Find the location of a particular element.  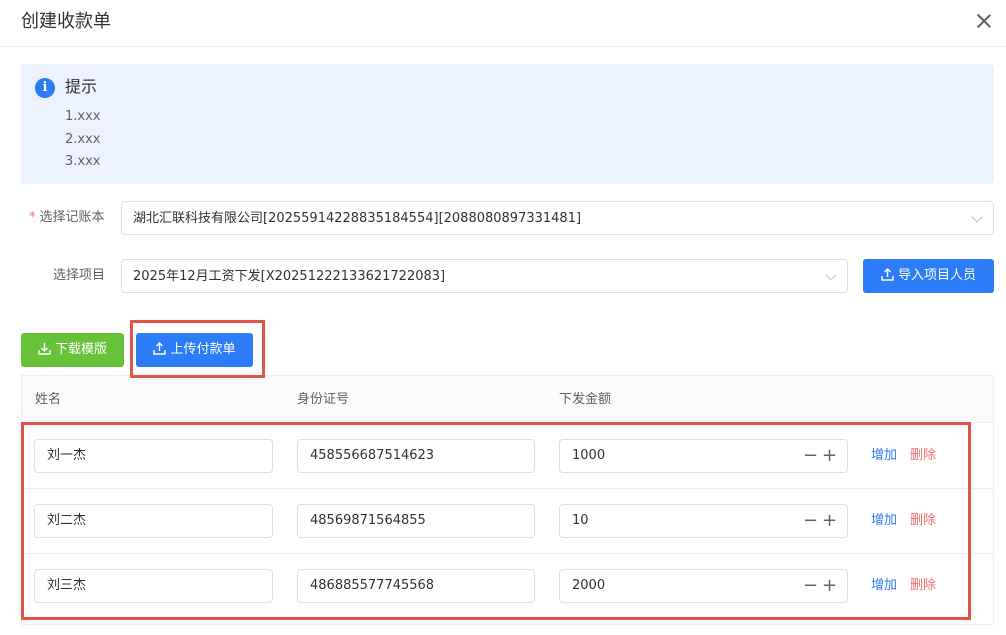

dialog-header: 创建收款单 is located at coordinates (503, 23).